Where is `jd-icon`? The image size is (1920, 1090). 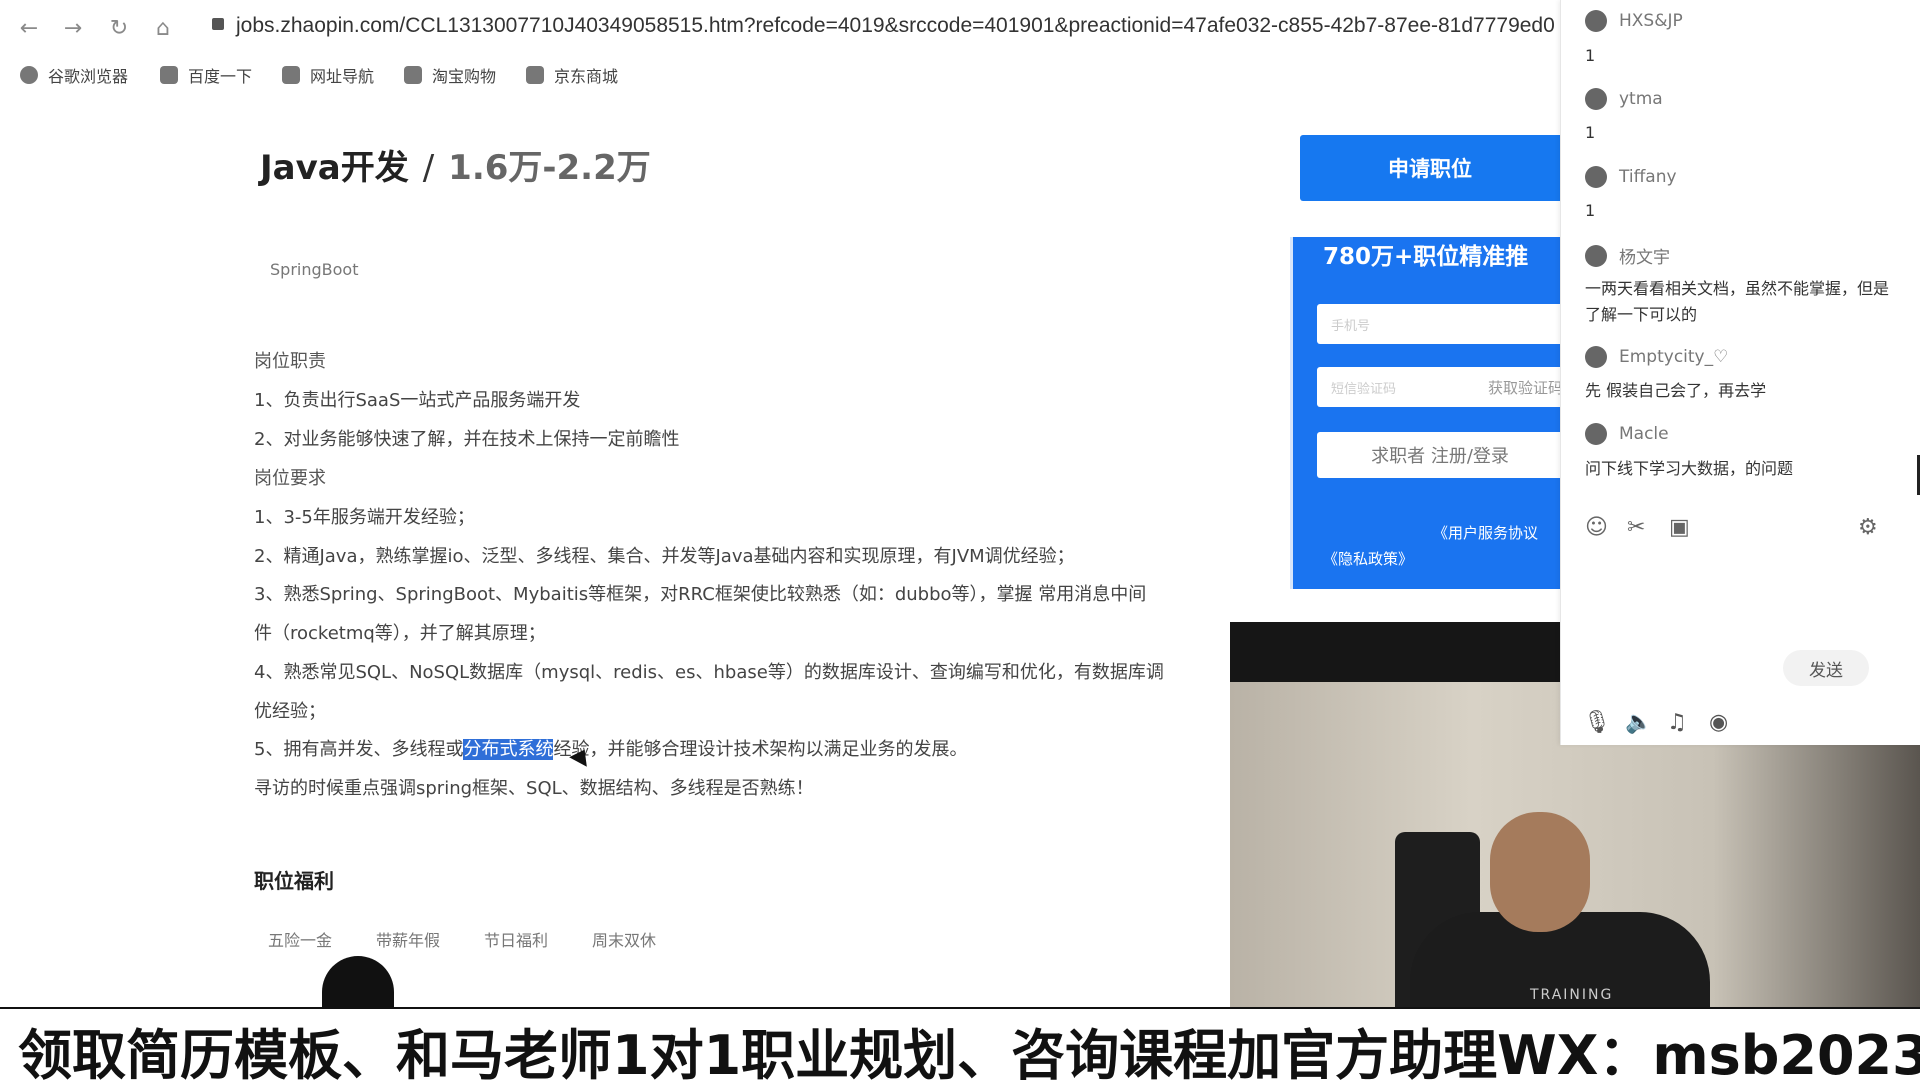 jd-icon is located at coordinates (535, 75).